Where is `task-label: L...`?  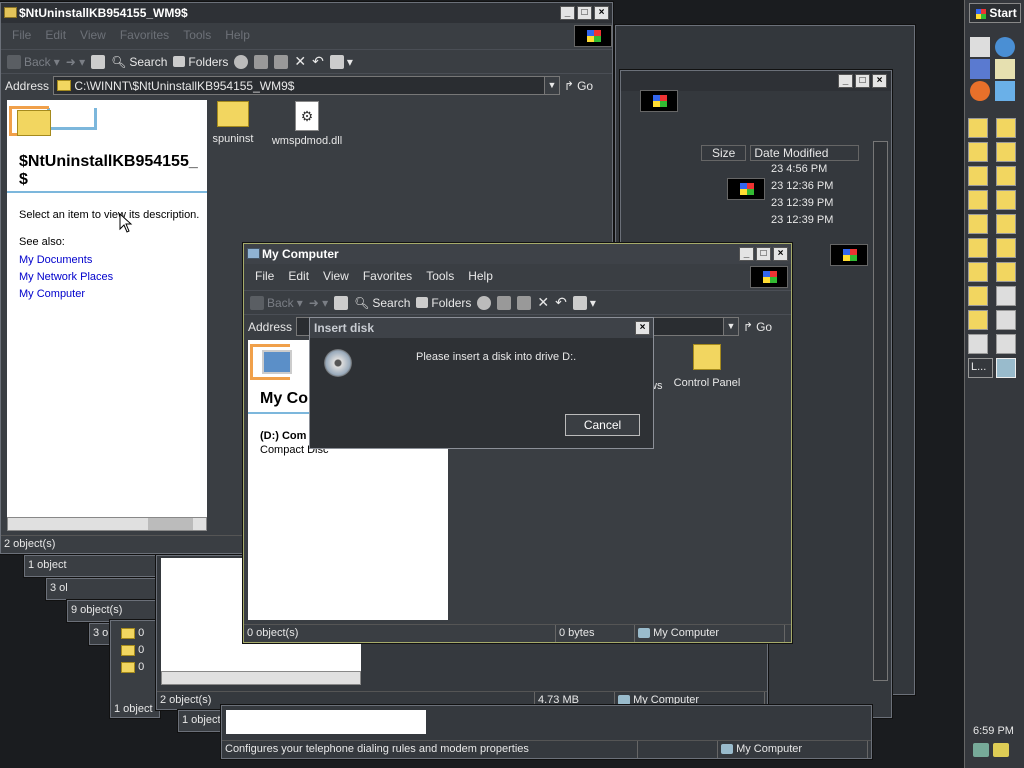
task-label: L... is located at coordinates (980, 368).